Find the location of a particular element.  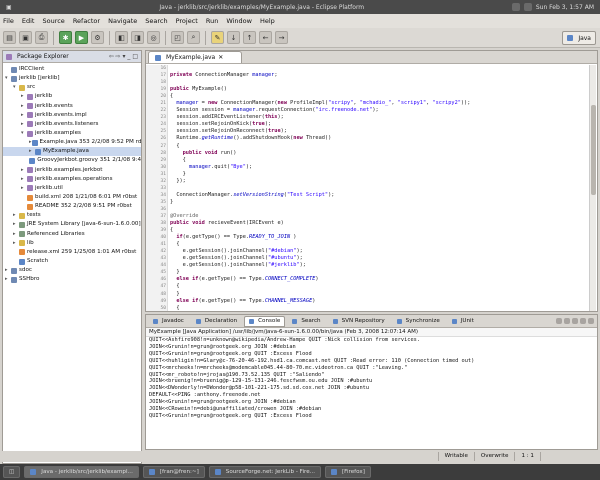

tree-item-label: jerklib.events.impl is located at coordinates (61, 114).